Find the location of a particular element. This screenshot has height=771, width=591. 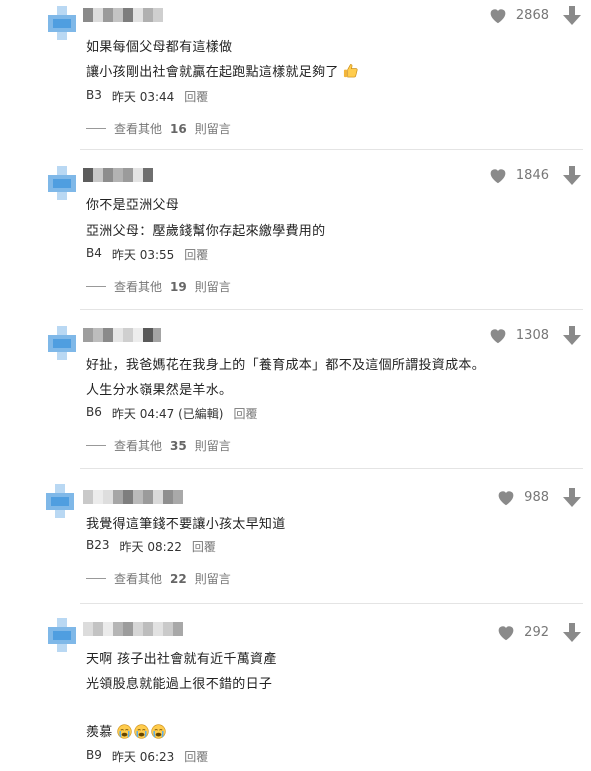

like-group: 292 is located at coordinates (522, 632).